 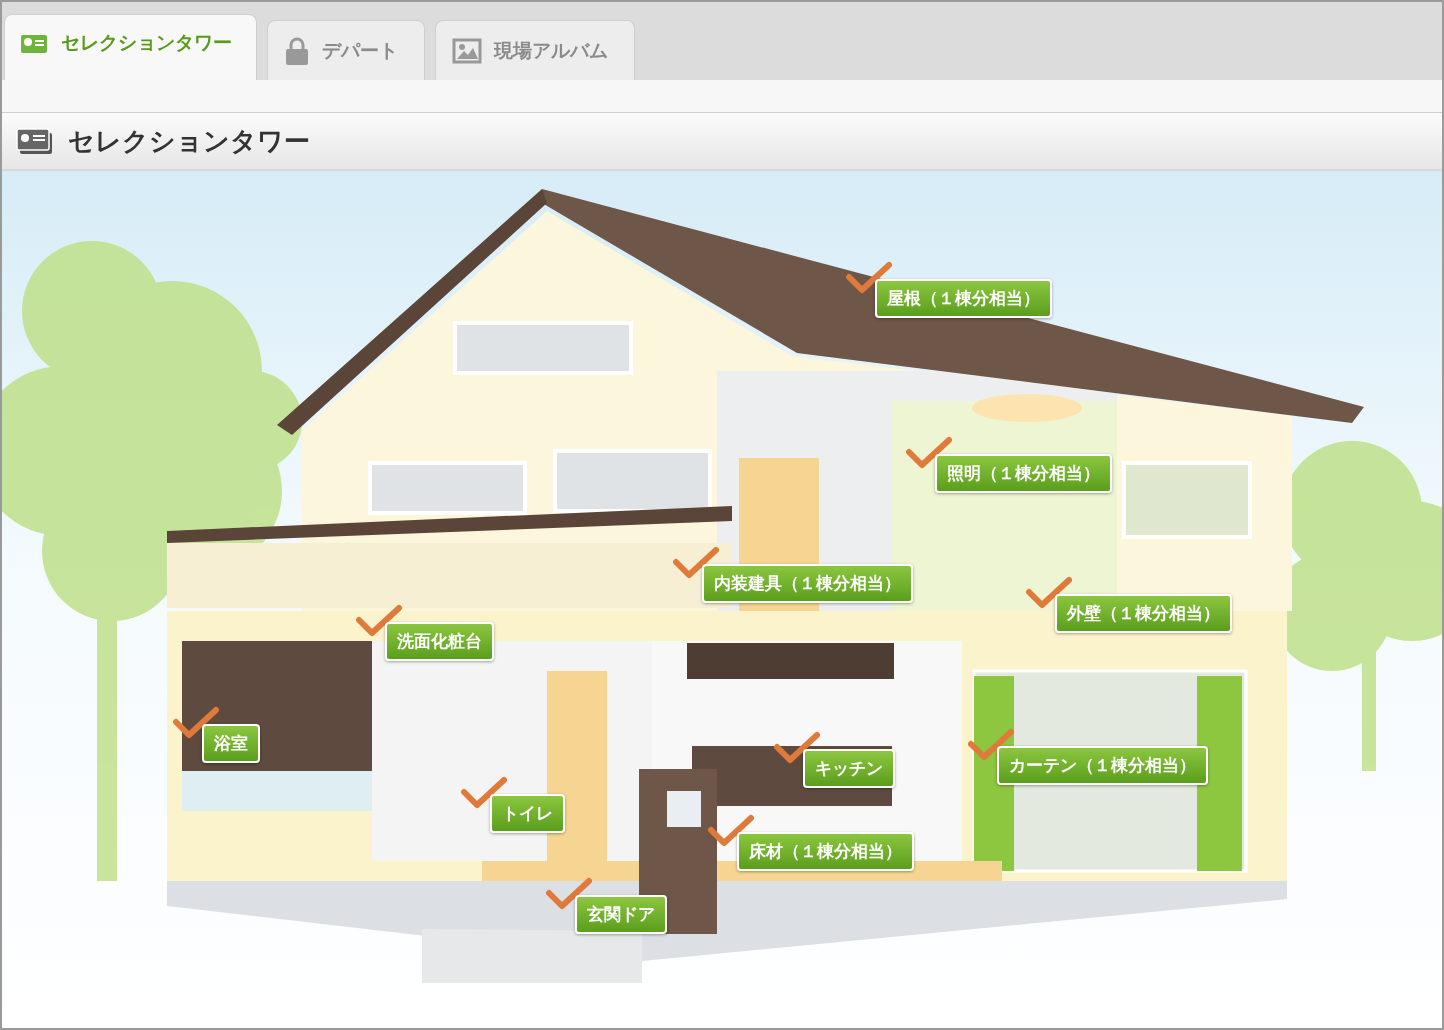 What do you see at coordinates (825, 851) in the screenshot?
I see `hotspot-label: 床材（１棟分相当）` at bounding box center [825, 851].